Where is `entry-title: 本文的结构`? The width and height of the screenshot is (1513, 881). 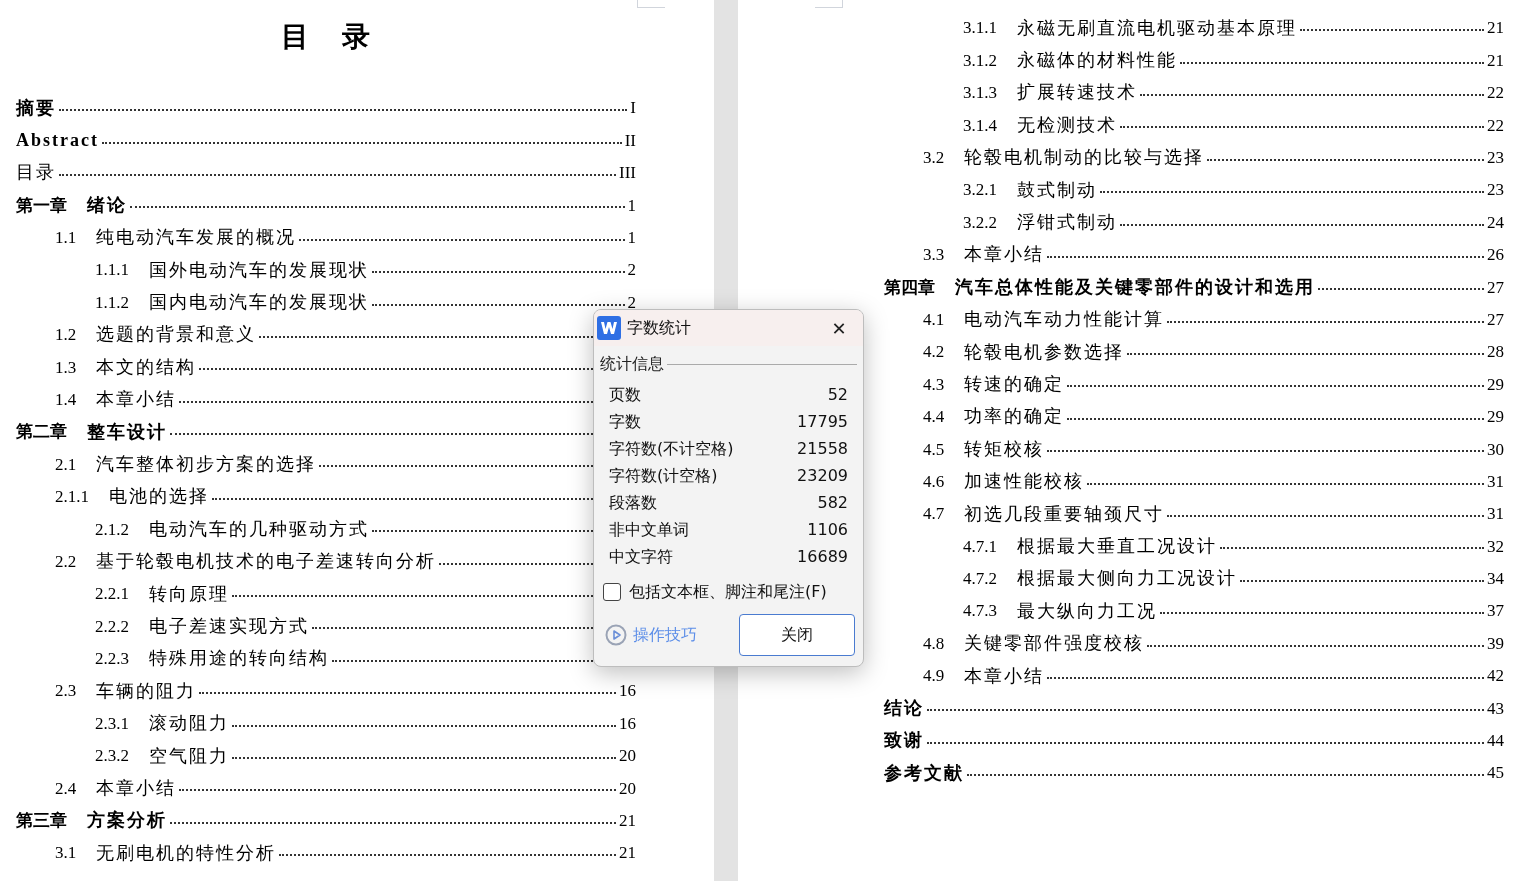
entry-title: 本文的结构 is located at coordinates (146, 367).